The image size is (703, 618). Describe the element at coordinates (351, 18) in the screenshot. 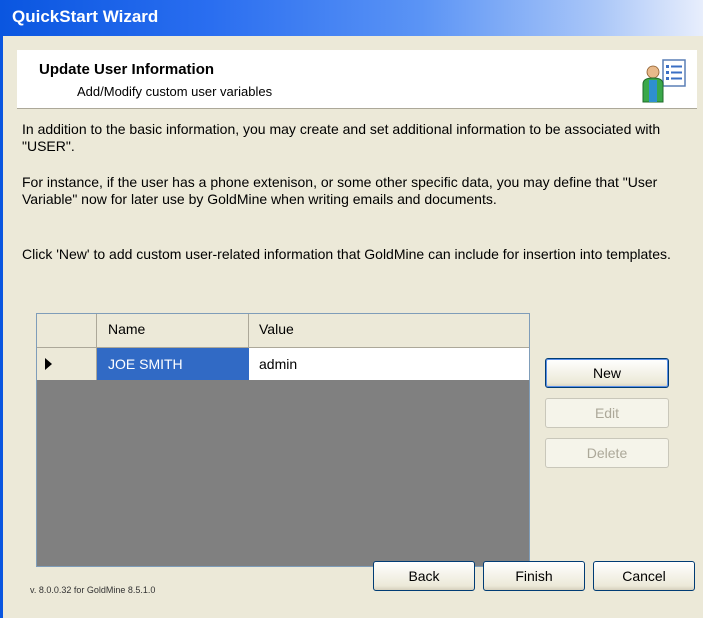

I see `title-bar: QuickStart Wizard` at that location.